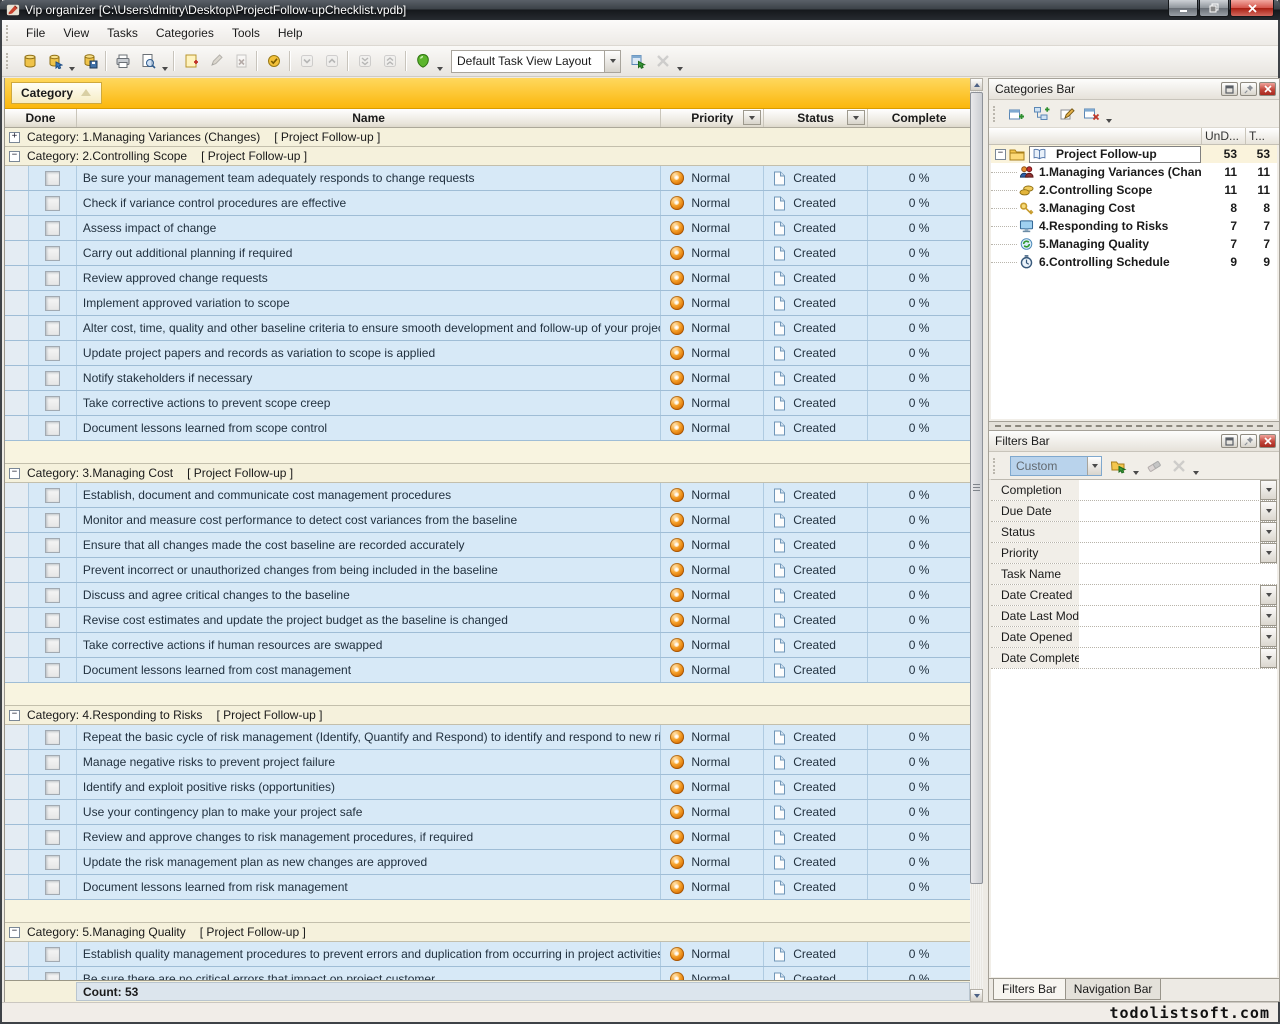 The height and width of the screenshot is (1024, 1280). I want to click on categories-close-icon, so click(1267, 89).